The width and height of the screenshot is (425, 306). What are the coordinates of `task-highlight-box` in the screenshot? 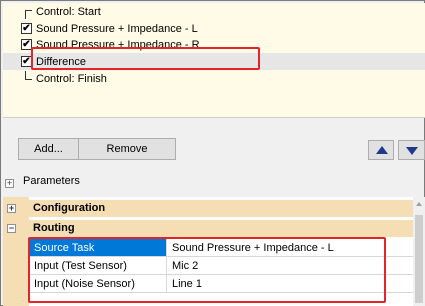 It's located at (145, 58).